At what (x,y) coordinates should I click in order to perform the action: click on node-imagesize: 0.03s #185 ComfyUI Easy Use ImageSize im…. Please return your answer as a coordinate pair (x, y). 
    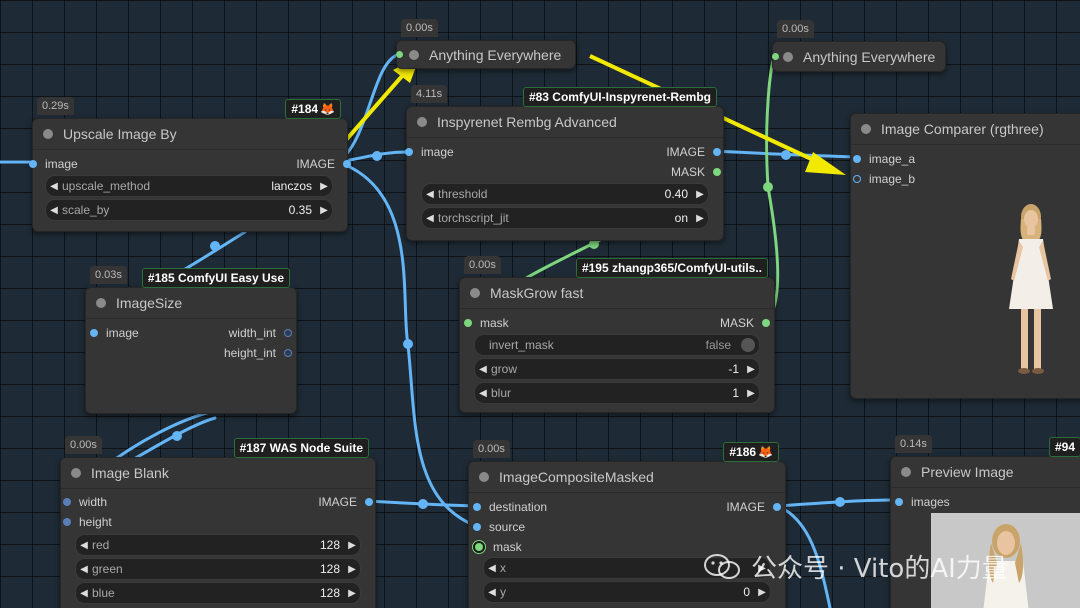
    Looking at the image, I should click on (191, 340).